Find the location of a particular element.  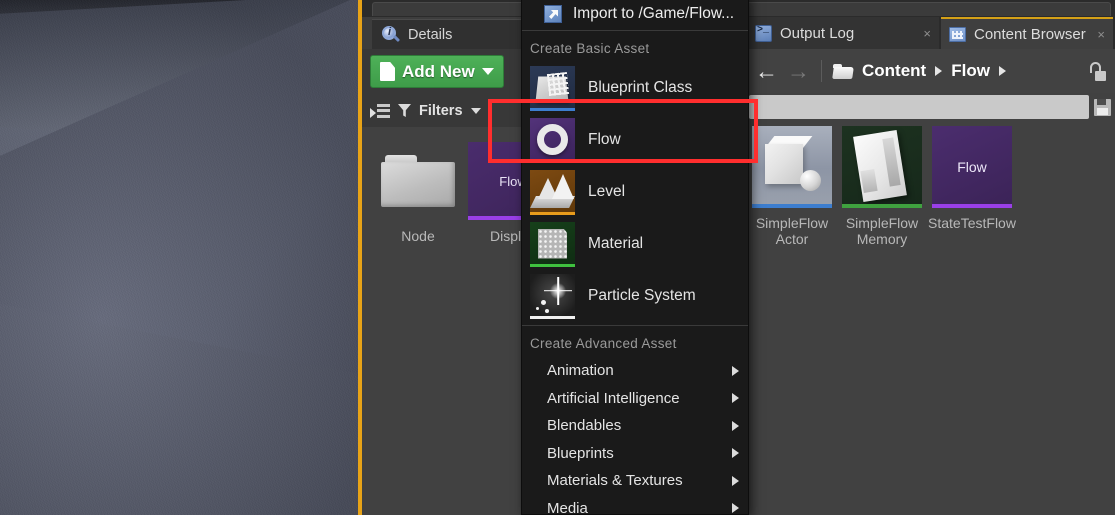

save-search-icon is located at coordinates (1102, 107).